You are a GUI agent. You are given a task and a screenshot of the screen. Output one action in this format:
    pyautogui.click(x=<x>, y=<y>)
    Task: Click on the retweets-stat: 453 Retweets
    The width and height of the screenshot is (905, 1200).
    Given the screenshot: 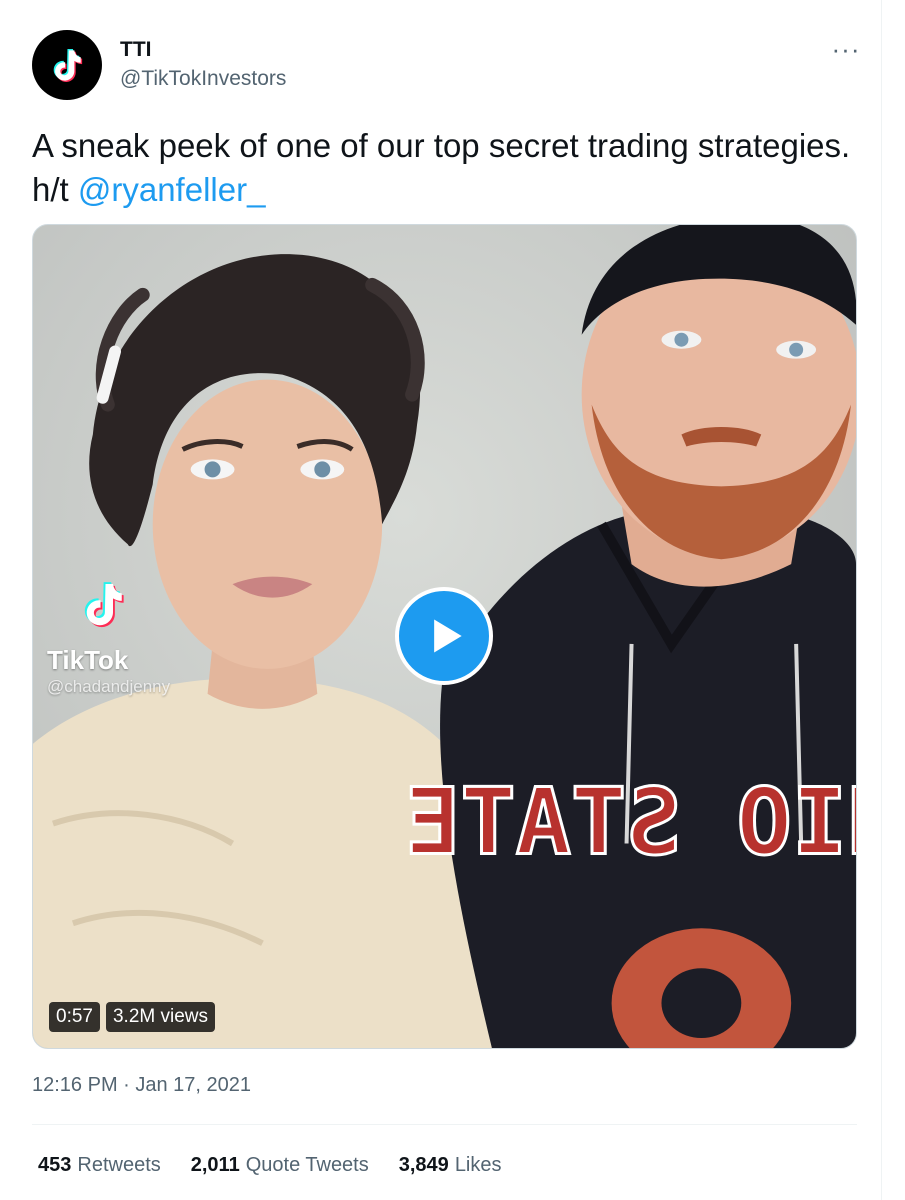 What is the action you would take?
    pyautogui.click(x=99, y=1165)
    